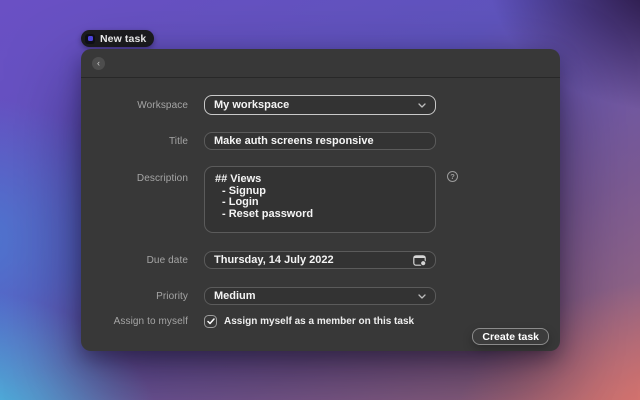 The image size is (640, 400). Describe the element at coordinates (419, 260) in the screenshot. I see `calendar-icon` at that location.